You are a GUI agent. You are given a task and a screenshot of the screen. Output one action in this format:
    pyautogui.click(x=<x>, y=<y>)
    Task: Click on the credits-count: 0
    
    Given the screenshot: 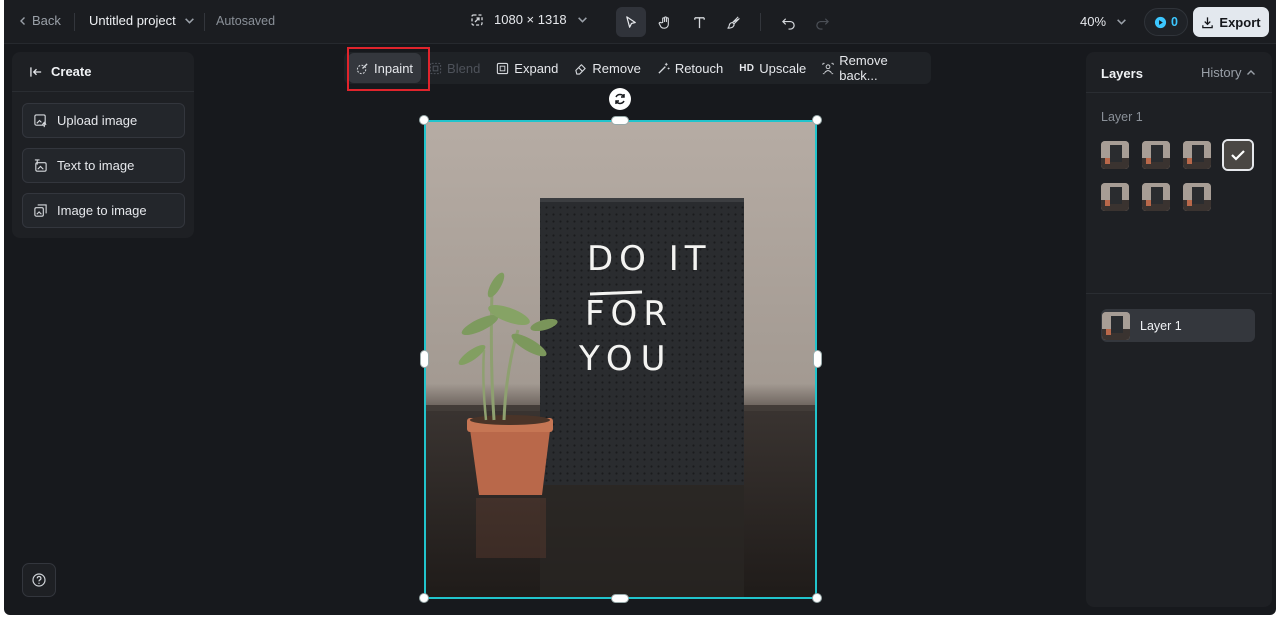 What is the action you would take?
    pyautogui.click(x=1174, y=22)
    